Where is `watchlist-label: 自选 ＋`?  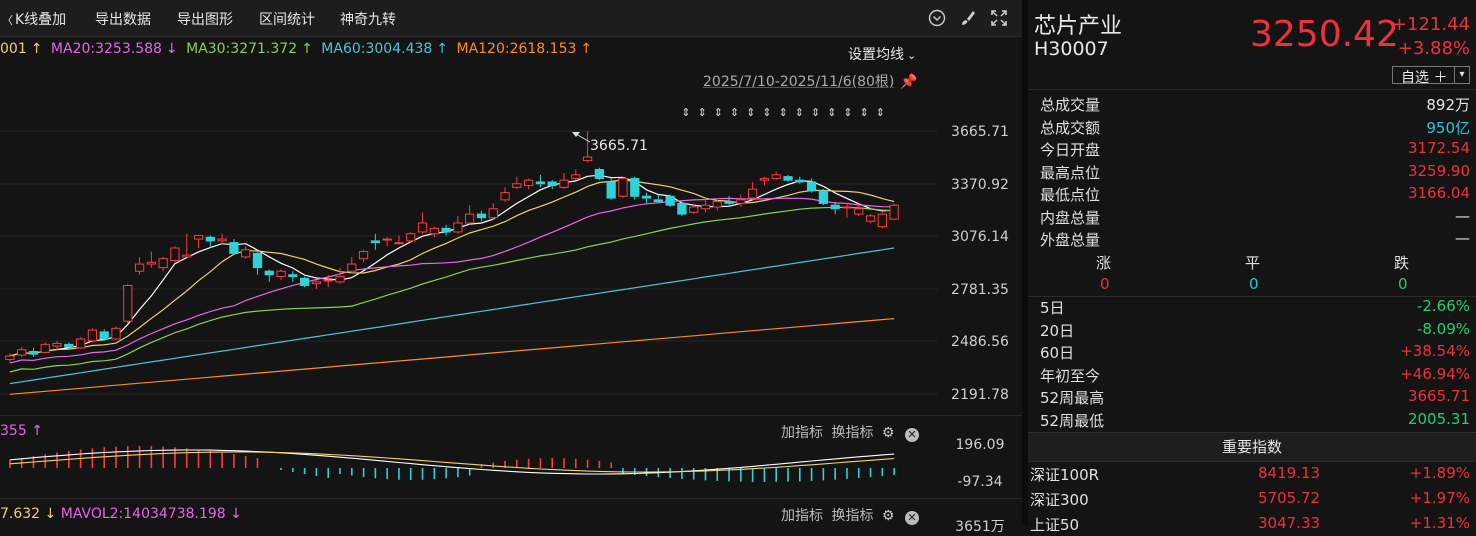
watchlist-label: 自选 ＋ is located at coordinates (1424, 78).